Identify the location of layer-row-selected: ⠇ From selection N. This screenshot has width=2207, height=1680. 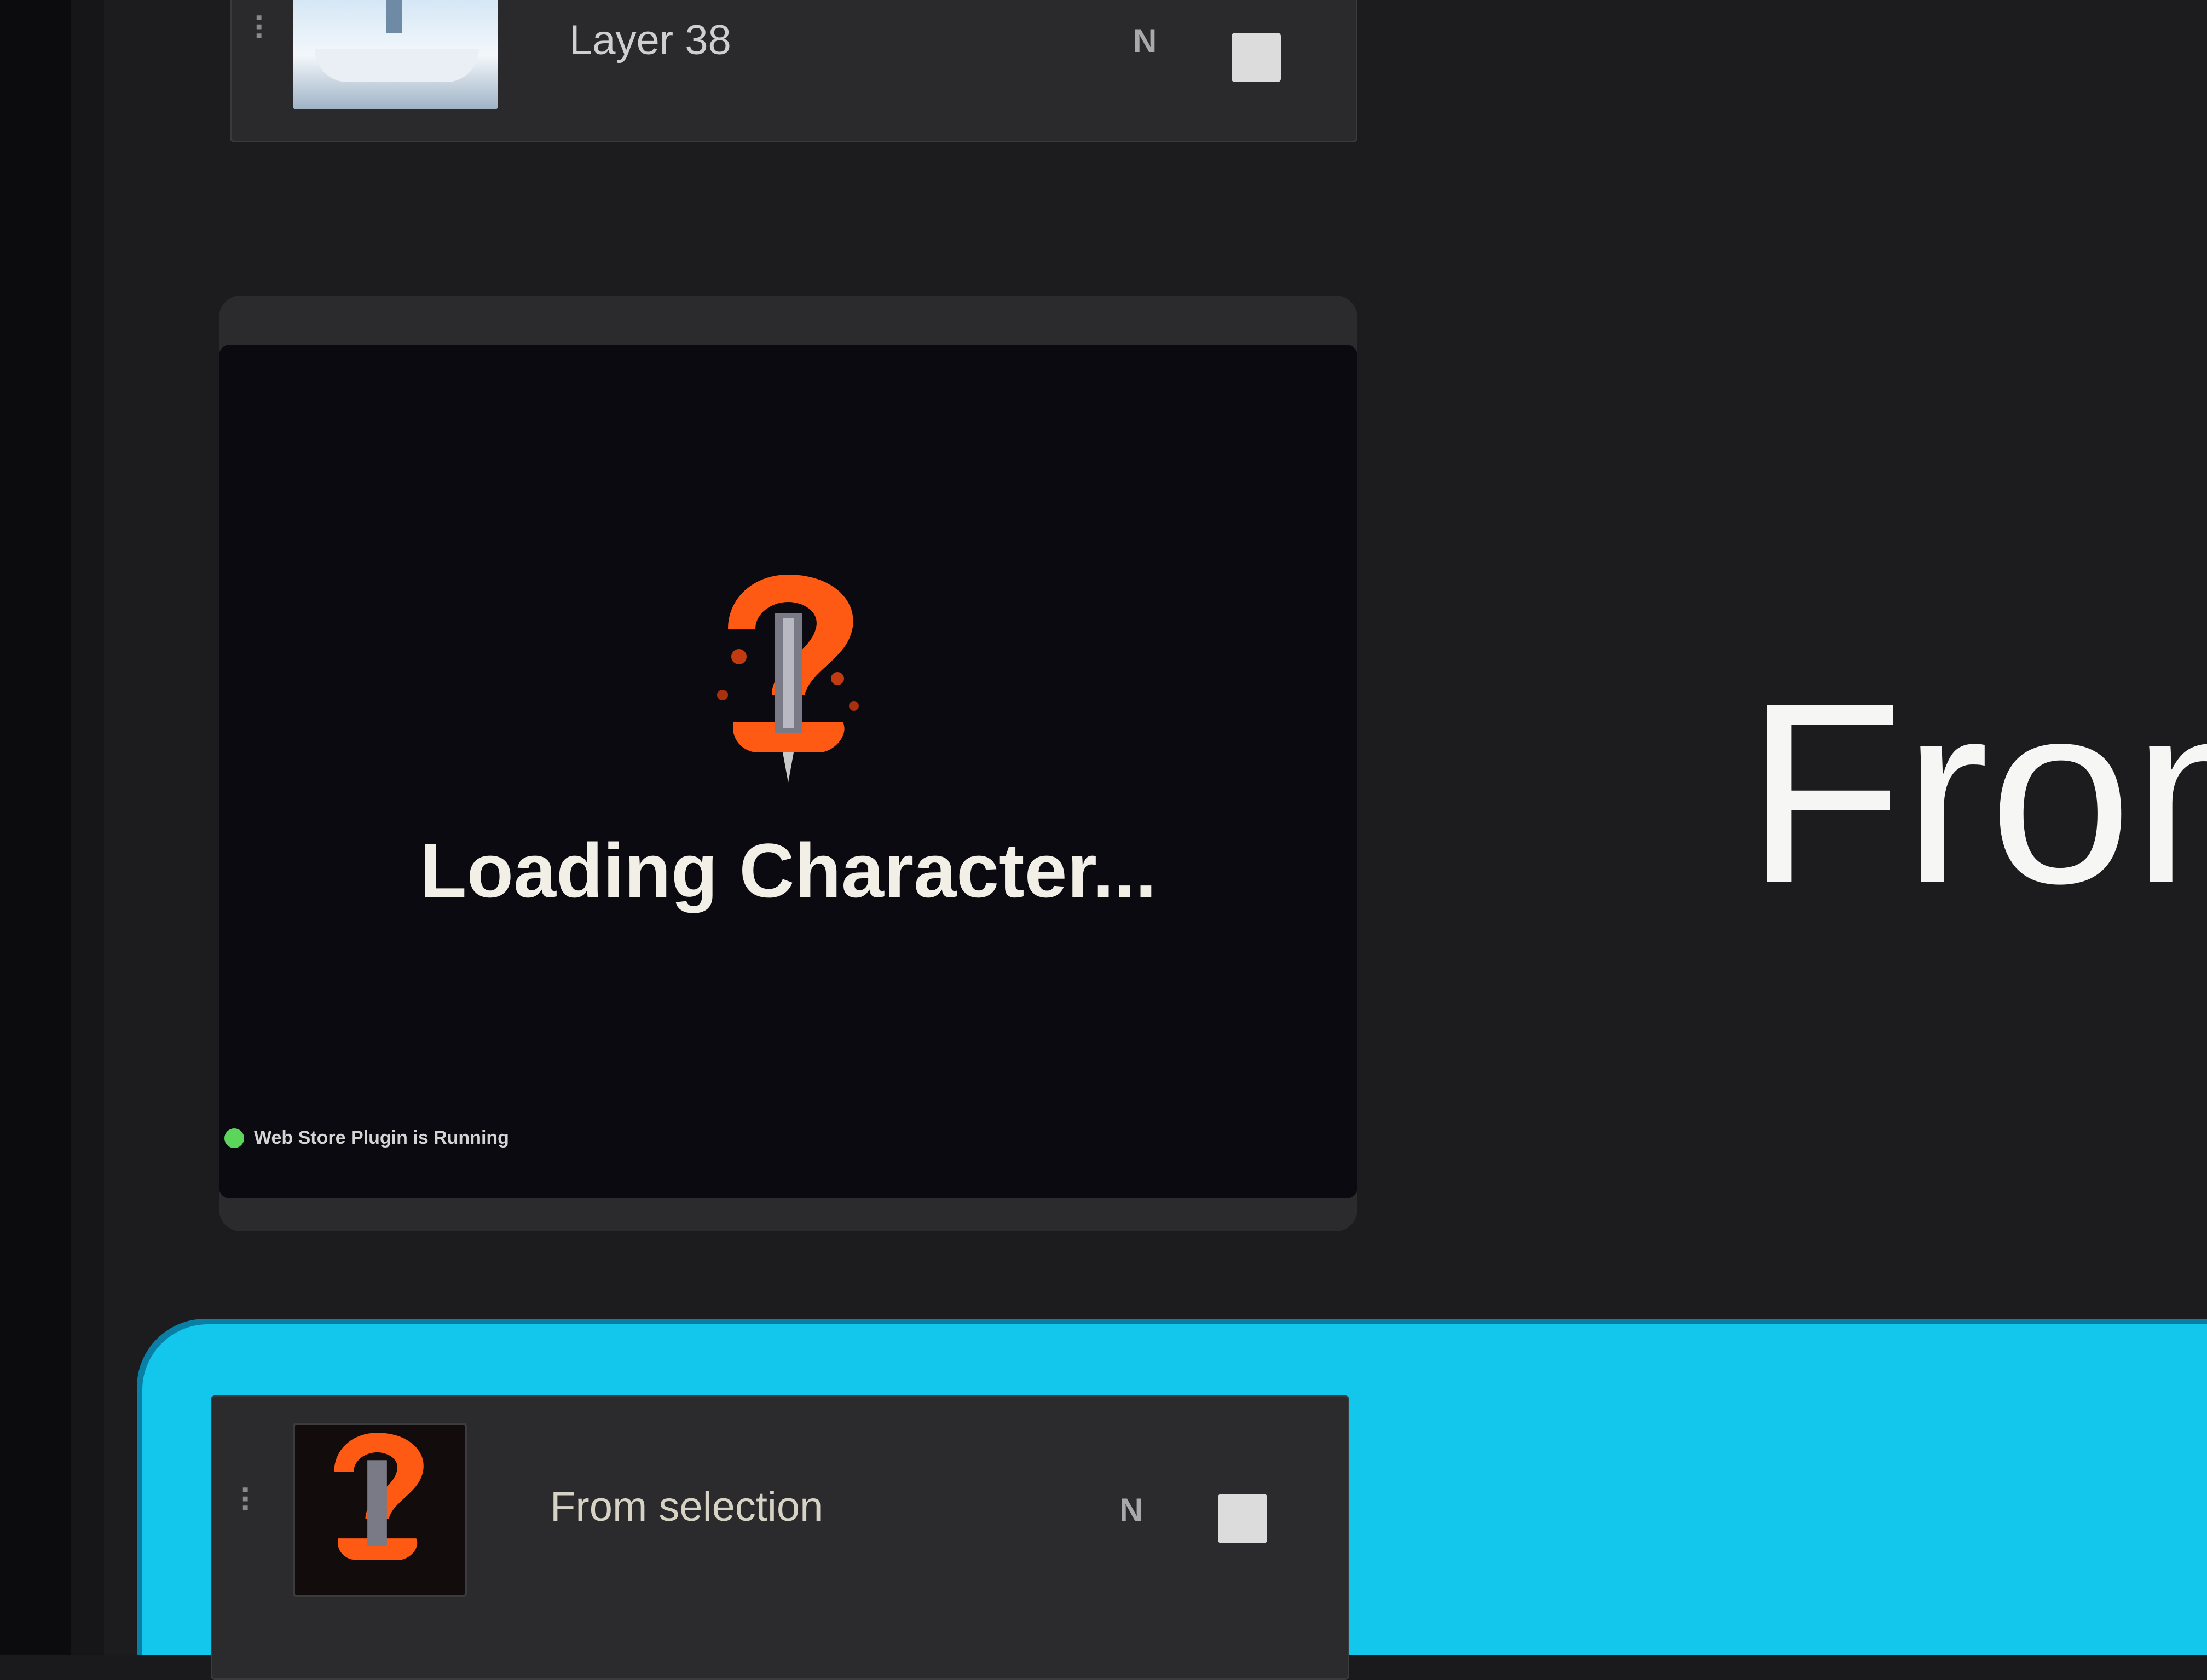
(780, 1537).